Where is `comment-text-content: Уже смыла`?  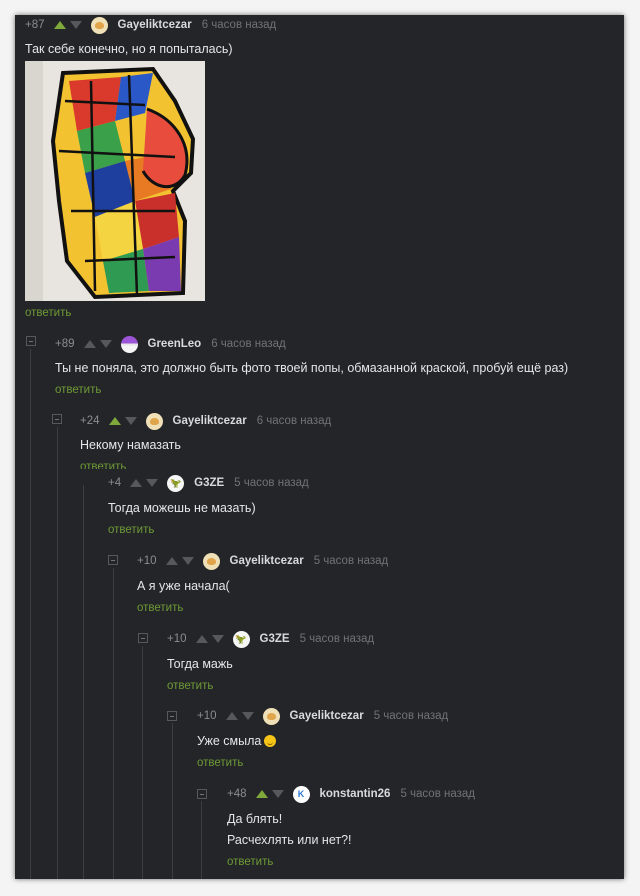
comment-text-content: Уже смыла is located at coordinates (229, 741).